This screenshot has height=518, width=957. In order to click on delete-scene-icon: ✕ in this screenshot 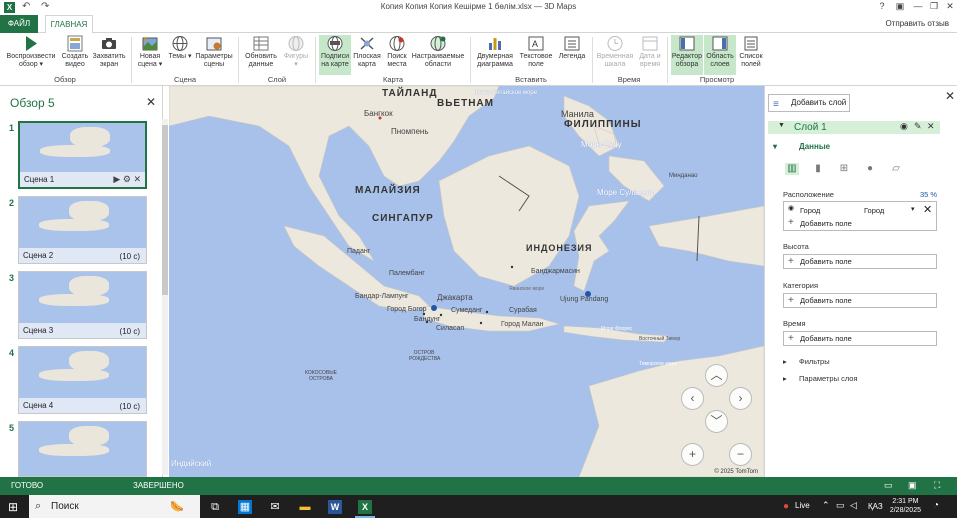, I will do `click(137, 179)`.